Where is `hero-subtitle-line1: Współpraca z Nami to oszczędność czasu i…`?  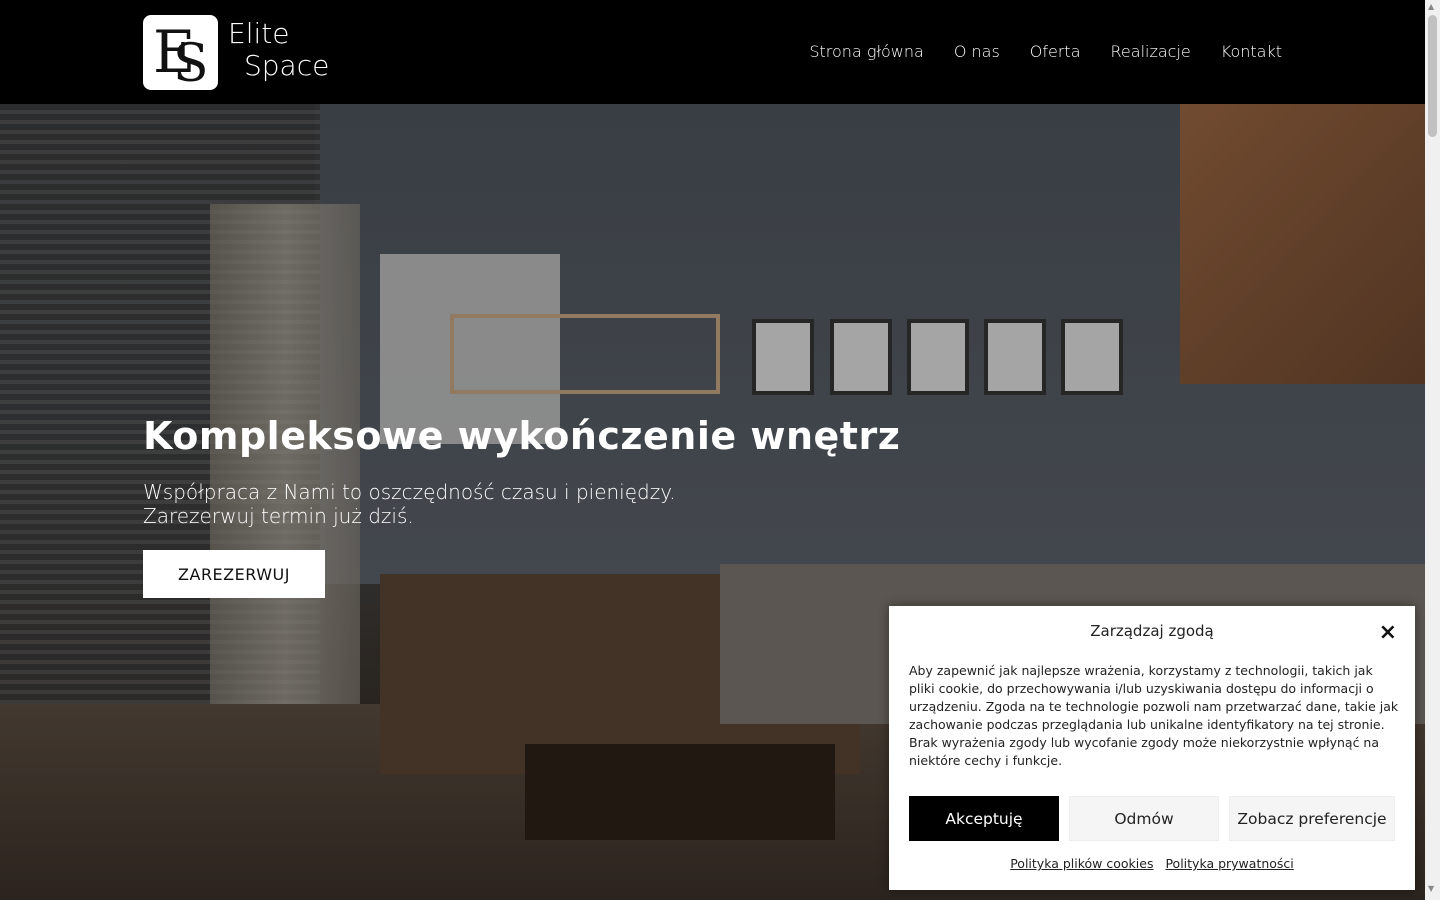 hero-subtitle-line1: Współpraca z Nami to oszczędność czasu i… is located at coordinates (409, 492).